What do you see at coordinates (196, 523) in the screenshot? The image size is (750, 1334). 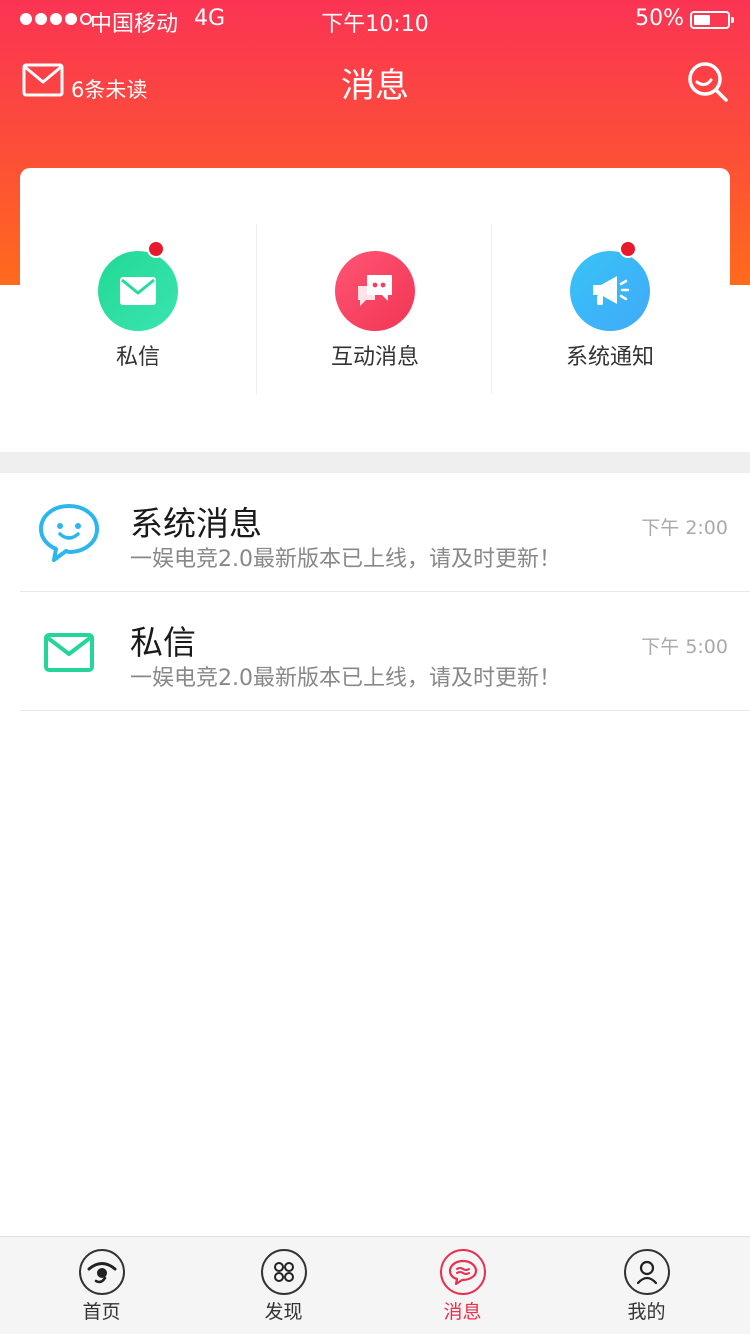 I see `message-title: 系统消息` at bounding box center [196, 523].